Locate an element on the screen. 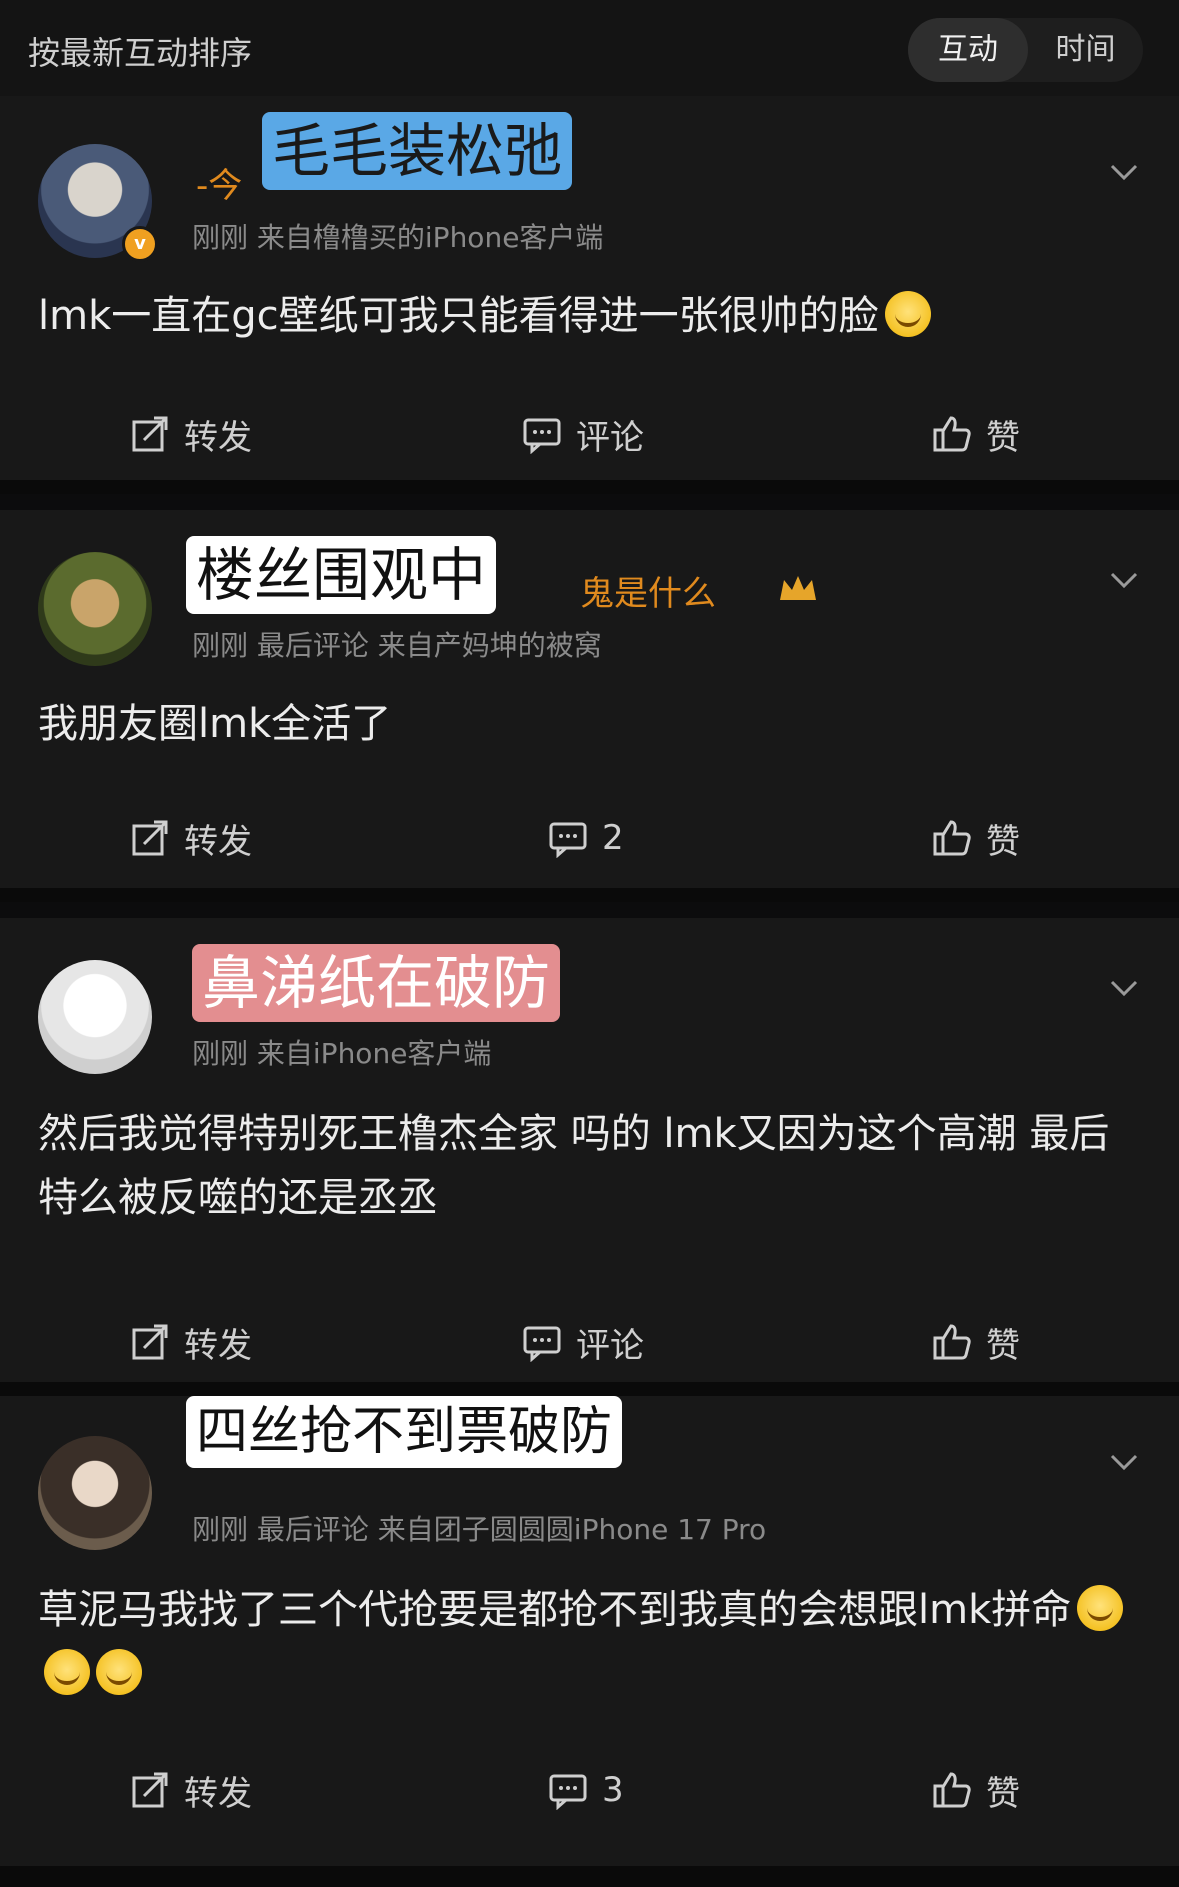 This screenshot has height=1887, width=1179. post-text: 草泥马我找了三个代抢要是都抢不到我真的会想跟lmk拼命 is located at coordinates (588, 1642).